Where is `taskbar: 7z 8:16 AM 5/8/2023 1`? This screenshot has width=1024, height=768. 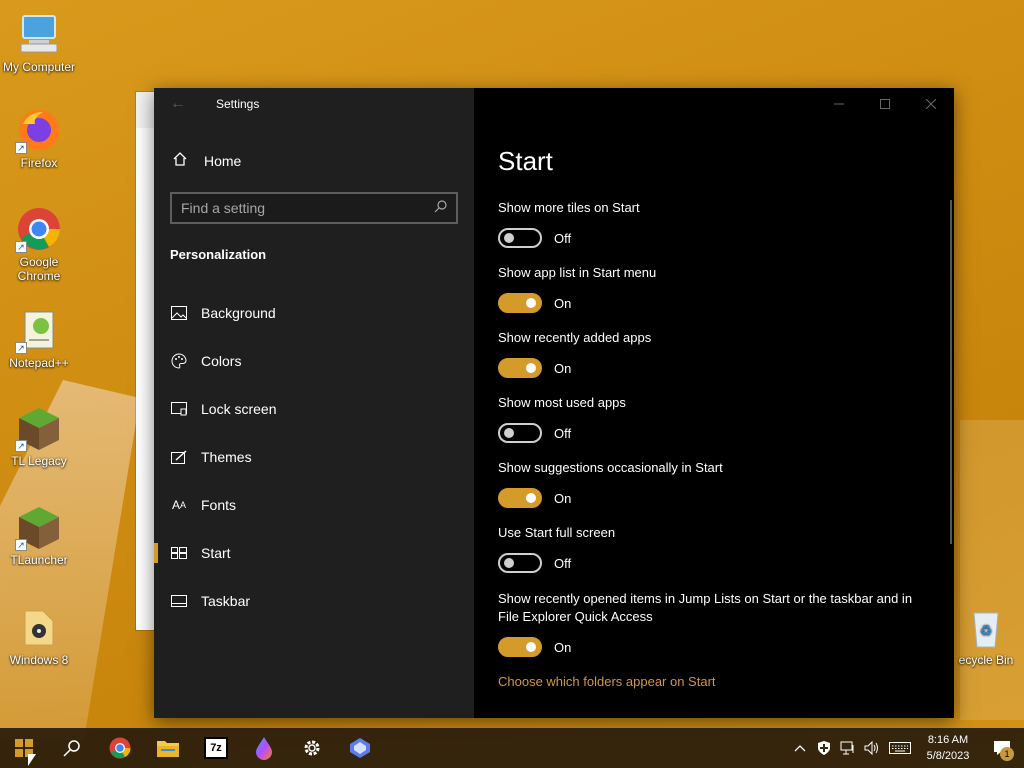
taskbar: 7z 8:16 AM 5/8/2023 1 is located at coordinates (512, 748).